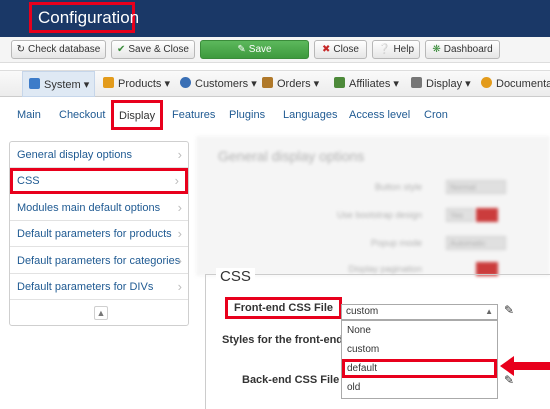 This screenshot has width=550, height=409. What do you see at coordinates (235, 276) in the screenshot?
I see `css-legend: CSS` at bounding box center [235, 276].